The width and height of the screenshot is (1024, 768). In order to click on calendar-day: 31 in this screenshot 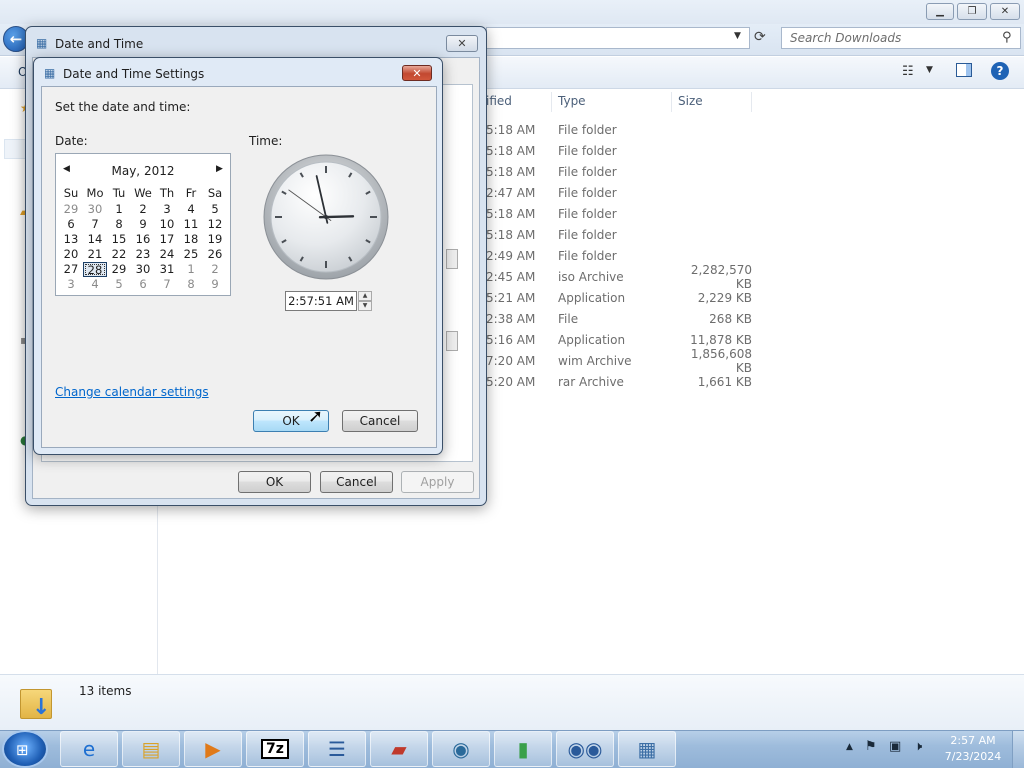, I will do `click(167, 269)`.